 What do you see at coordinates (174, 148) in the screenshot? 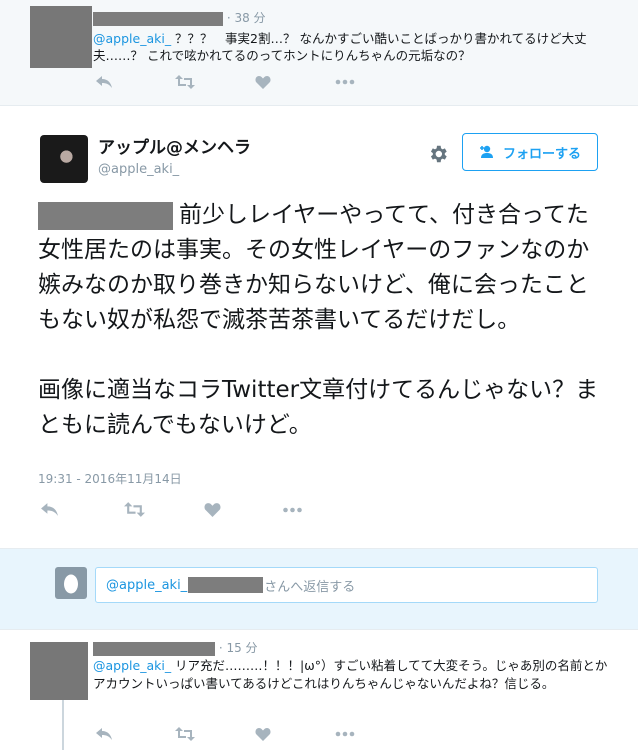
I see `display-name: アップル@メンヘラ` at bounding box center [174, 148].